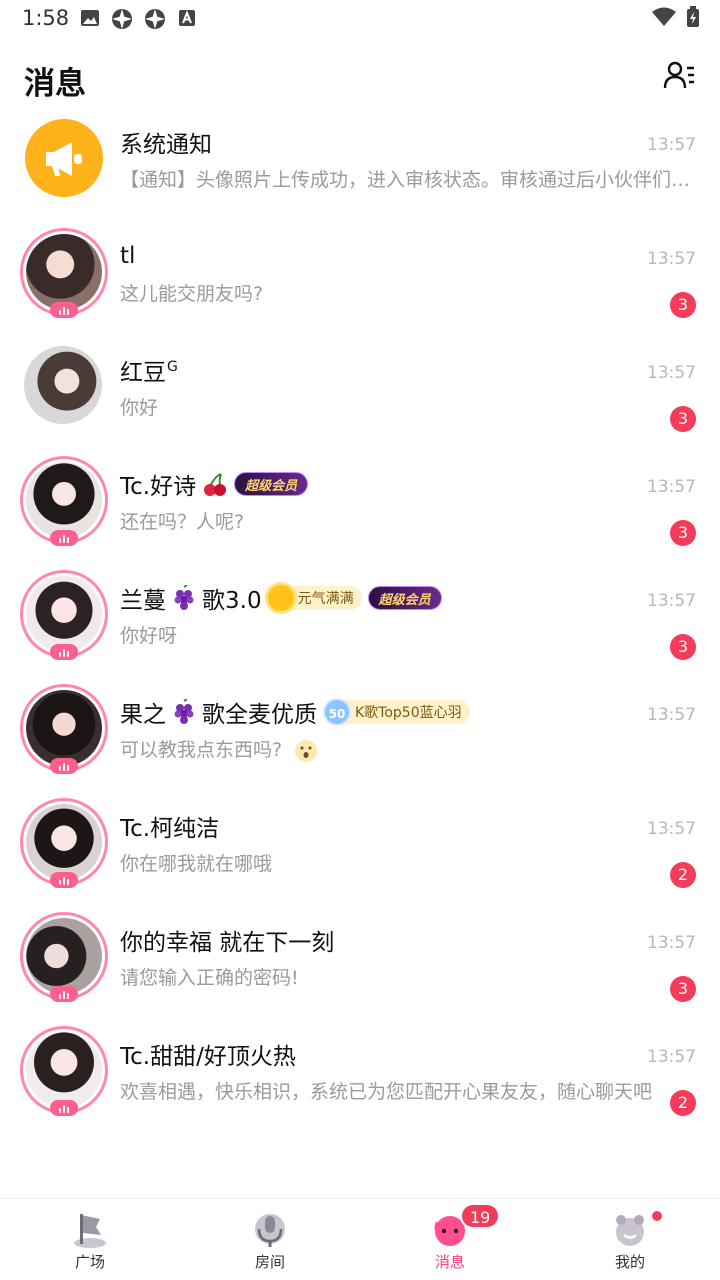 The height and width of the screenshot is (1280, 720). What do you see at coordinates (360, 18) in the screenshot?
I see `status-bar: 1:58` at bounding box center [360, 18].